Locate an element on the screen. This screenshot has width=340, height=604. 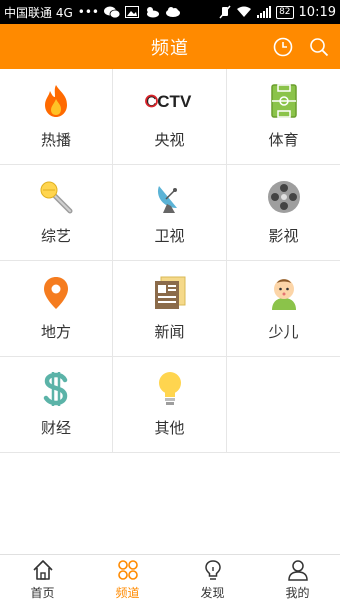
search-icon is located at coordinates (319, 46).